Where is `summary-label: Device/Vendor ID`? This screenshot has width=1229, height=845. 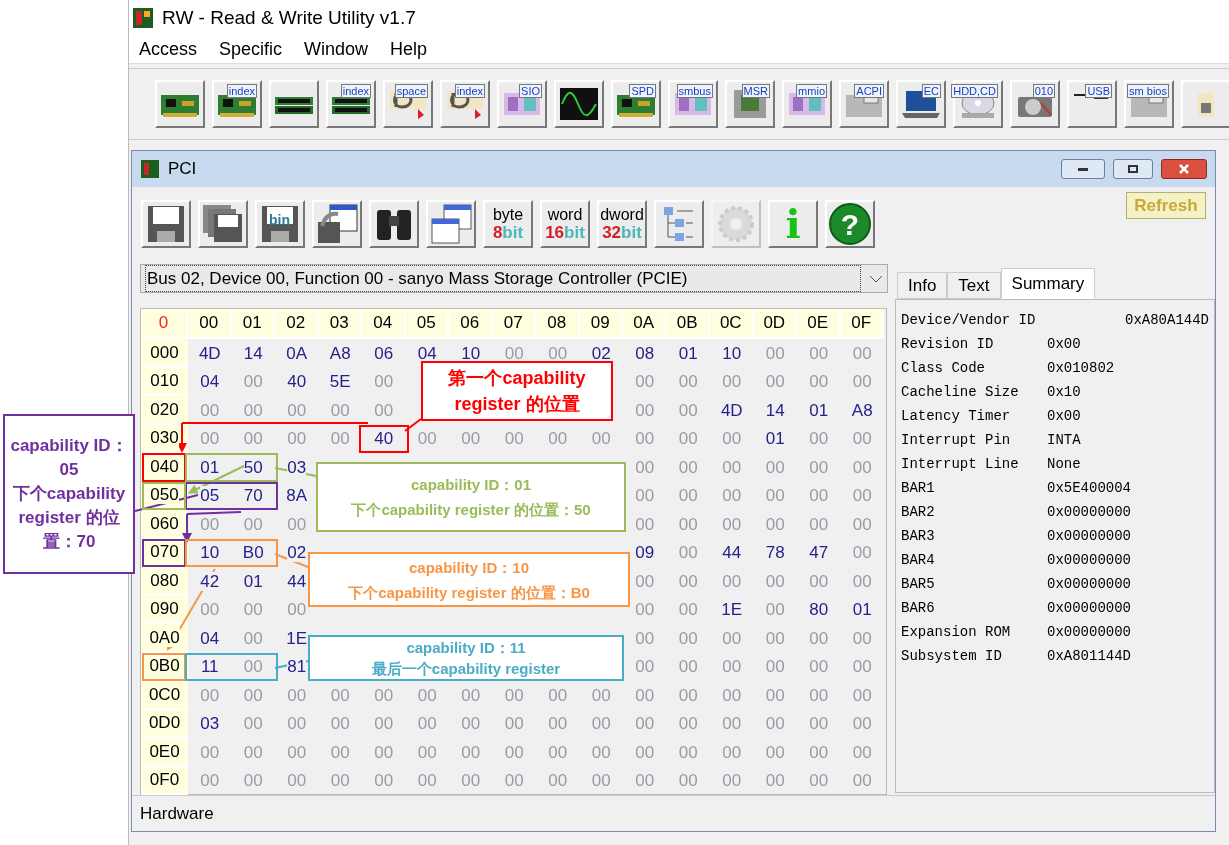
summary-label: Device/Vendor ID is located at coordinates (969, 320).